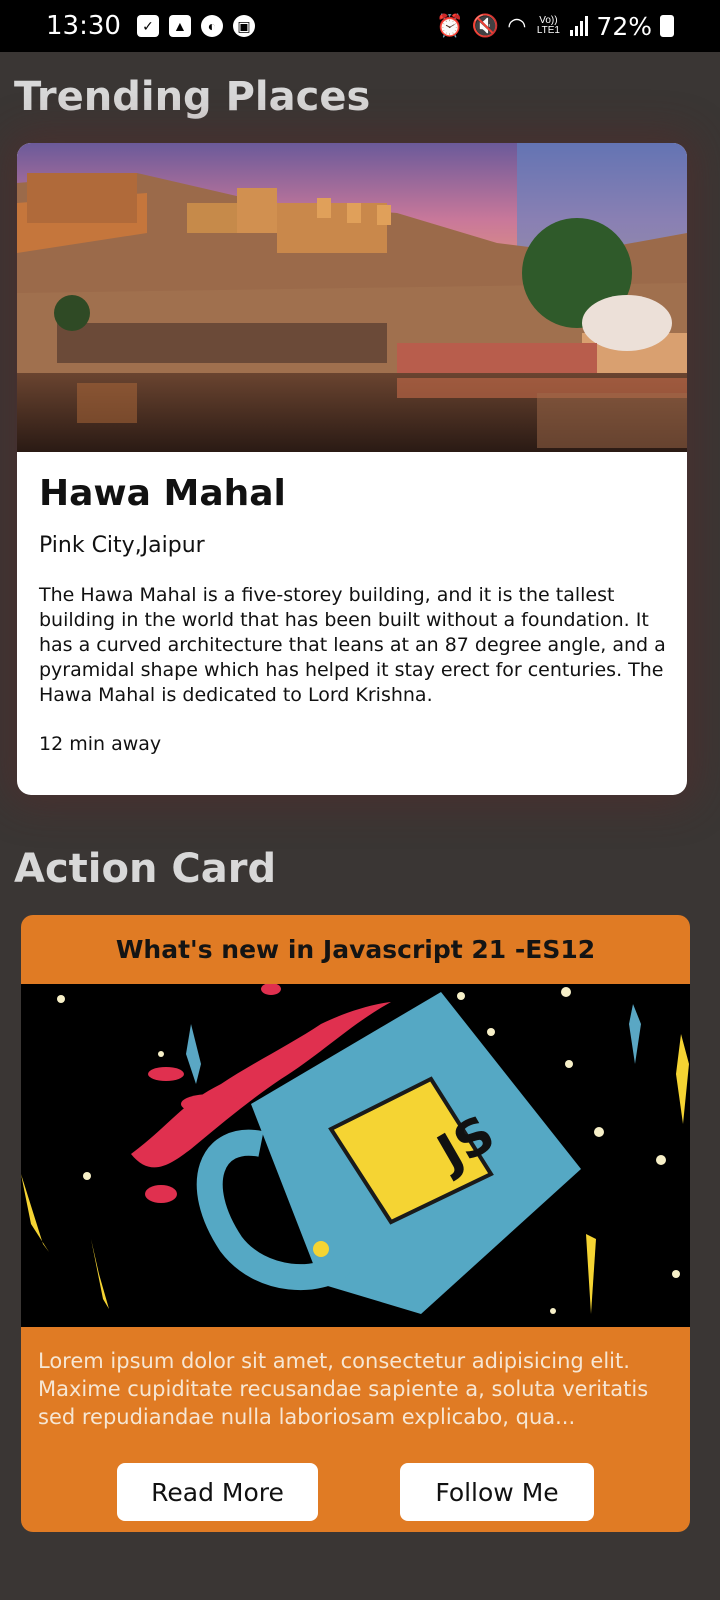  Describe the element at coordinates (360, 26) in the screenshot. I see `status-bar: 13:30 ✓ ▲ ◐ ▣ ⏰ 🔇 ◠ Vo)) LTE1 72%` at that location.